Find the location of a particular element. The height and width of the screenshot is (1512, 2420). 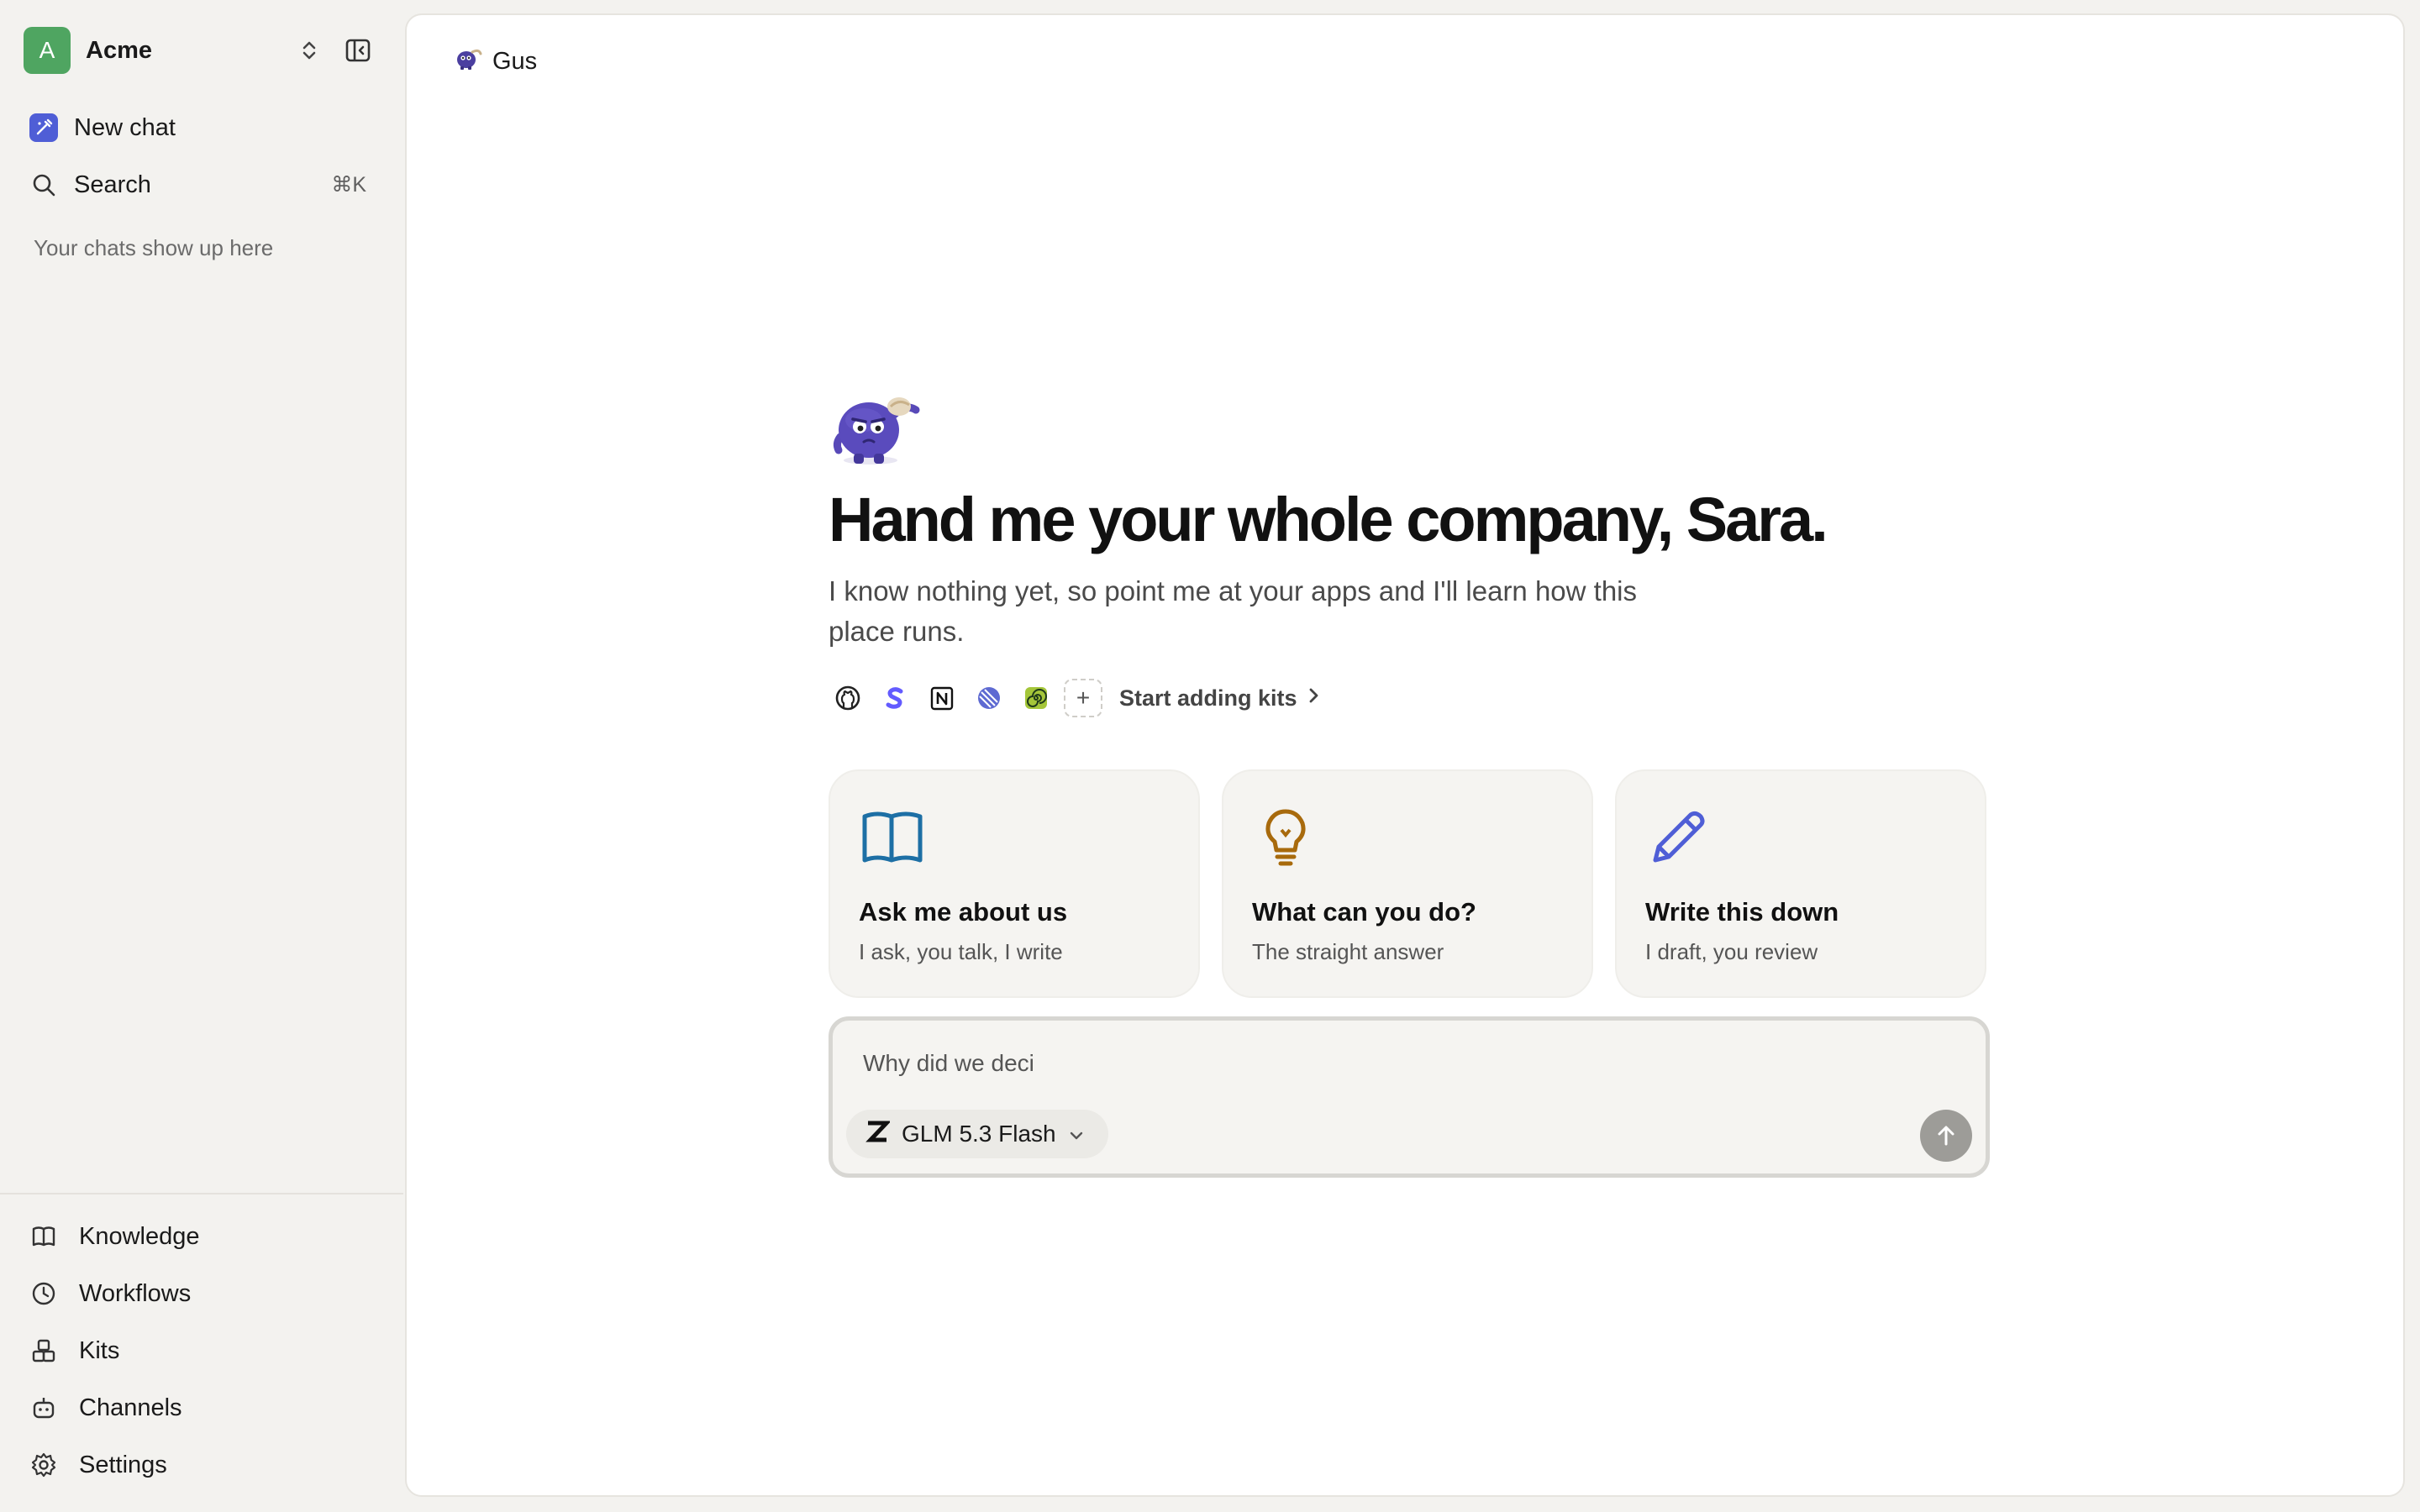

linear-icon is located at coordinates (989, 698).